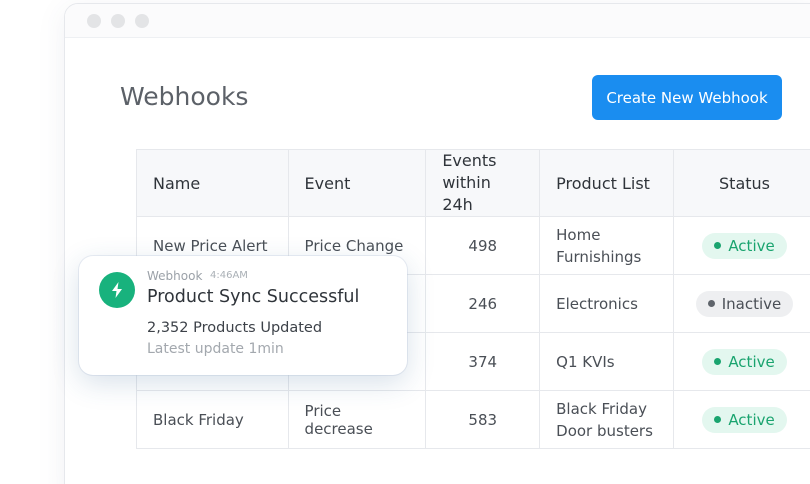 The image size is (810, 484). I want to click on cell-product-list-line2: Door busters, so click(604, 430).